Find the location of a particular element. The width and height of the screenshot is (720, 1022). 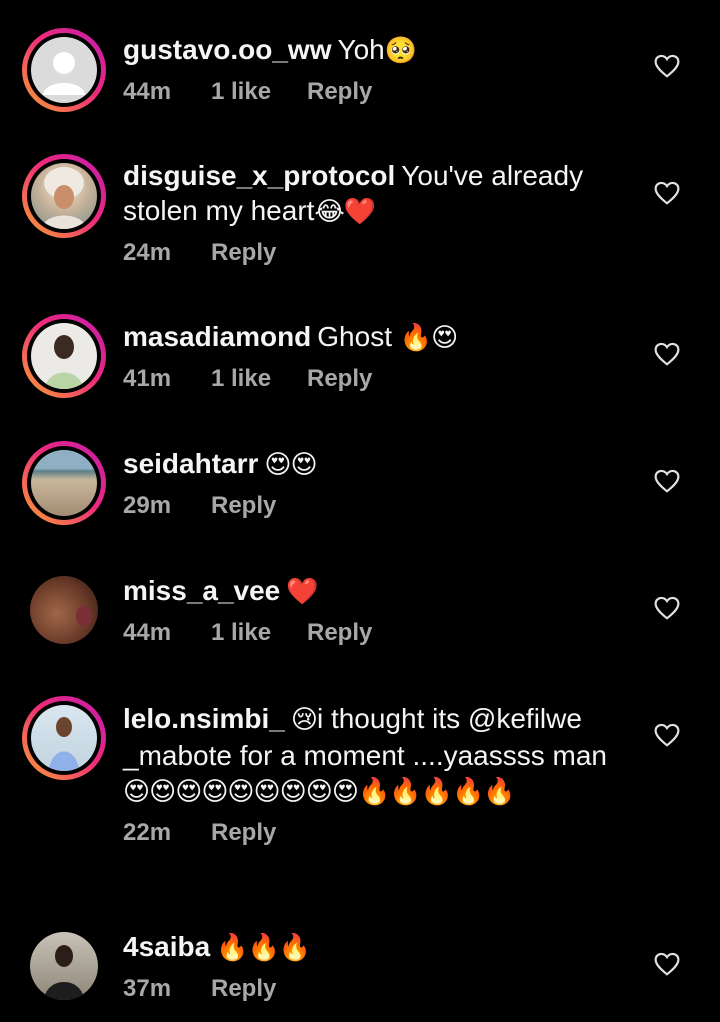

comment-text: gustavo.oo_ww Yoh🥺 is located at coordinates (374, 50).